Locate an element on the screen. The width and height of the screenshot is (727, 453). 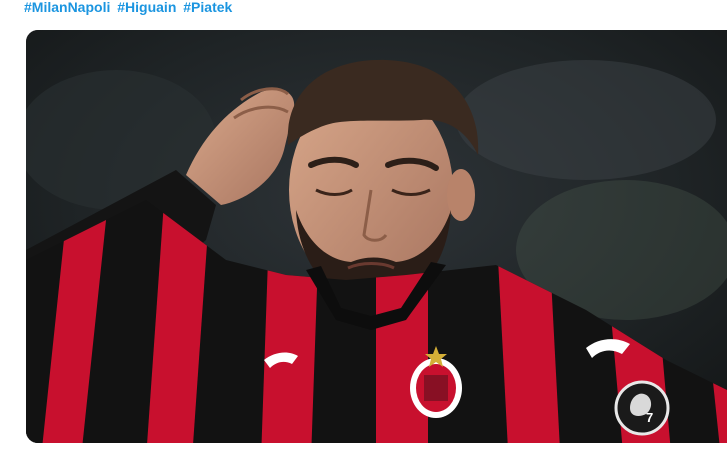
champions-badge-icon: 7 is located at coordinates (642, 408).